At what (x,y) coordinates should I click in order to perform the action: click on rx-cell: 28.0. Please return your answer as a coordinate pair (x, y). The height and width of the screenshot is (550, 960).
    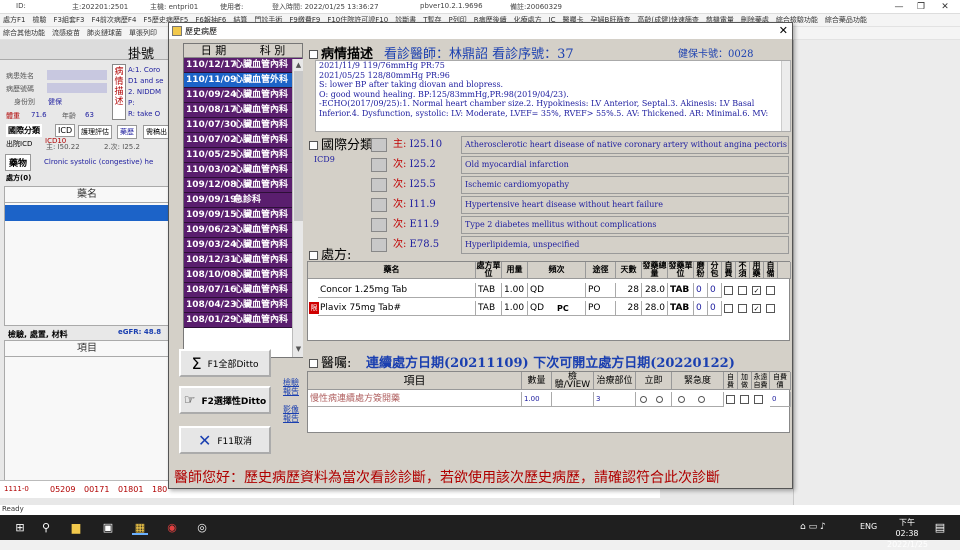
    Looking at the image, I should click on (655, 290).